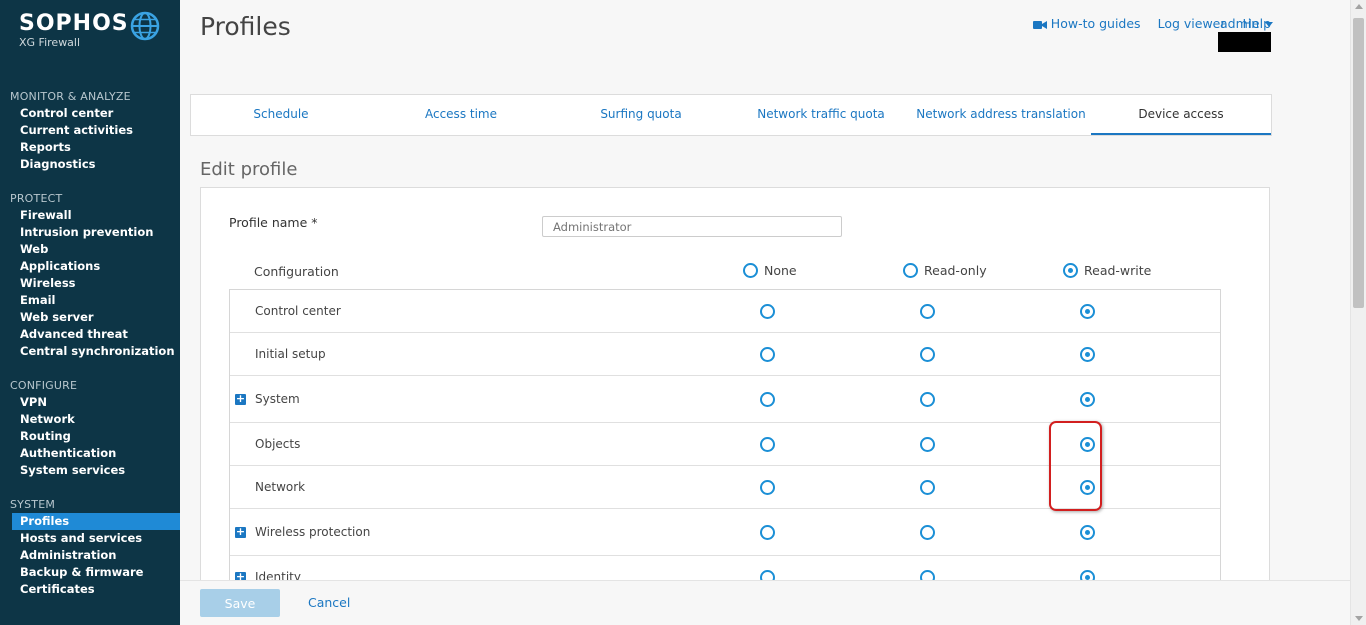 This screenshot has width=1366, height=625. What do you see at coordinates (96, 215) in the screenshot?
I see `sidebar-item-firewall: Firewall` at bounding box center [96, 215].